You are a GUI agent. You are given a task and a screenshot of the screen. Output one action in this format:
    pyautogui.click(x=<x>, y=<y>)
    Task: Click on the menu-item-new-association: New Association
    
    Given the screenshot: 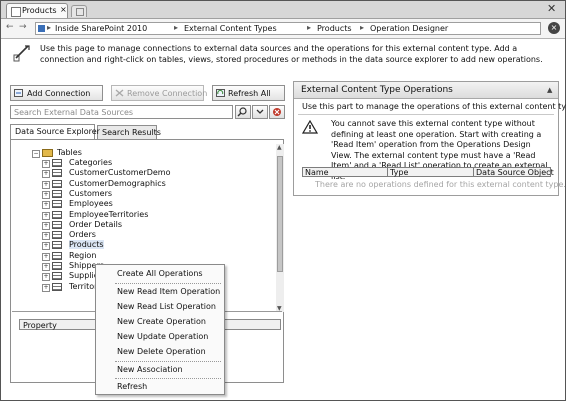 What is the action you would take?
    pyautogui.click(x=150, y=369)
    